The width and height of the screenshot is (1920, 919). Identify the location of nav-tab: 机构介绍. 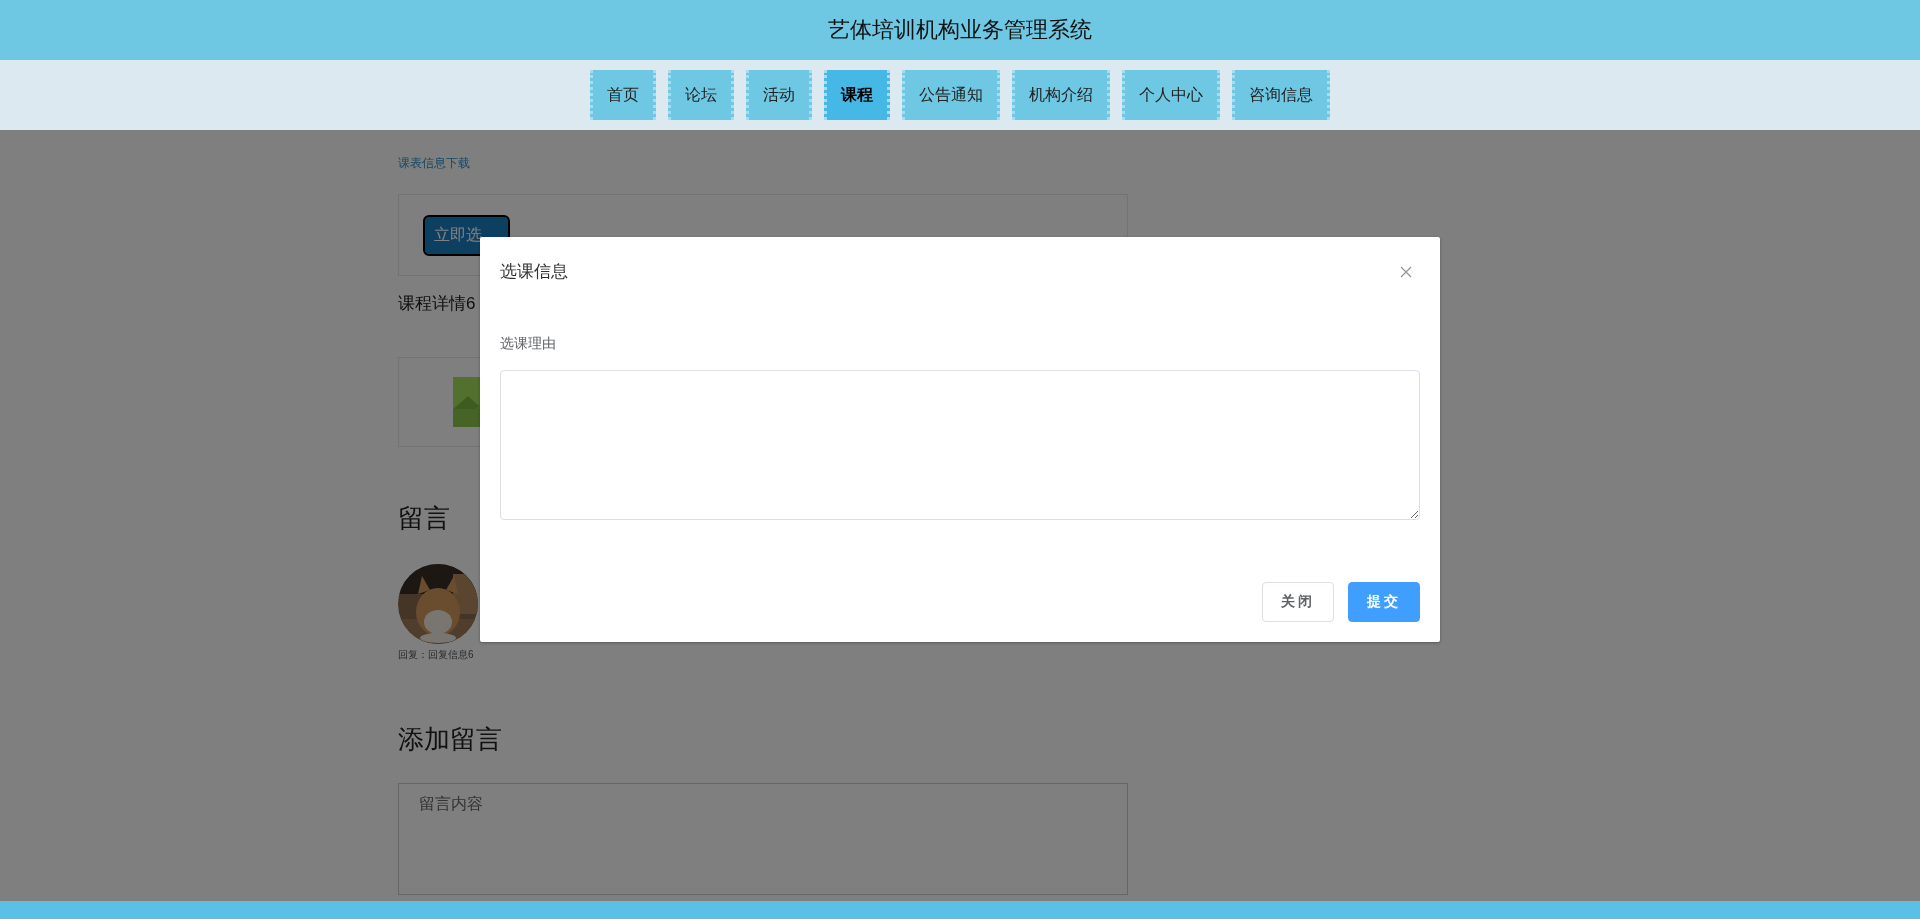
(1061, 95).